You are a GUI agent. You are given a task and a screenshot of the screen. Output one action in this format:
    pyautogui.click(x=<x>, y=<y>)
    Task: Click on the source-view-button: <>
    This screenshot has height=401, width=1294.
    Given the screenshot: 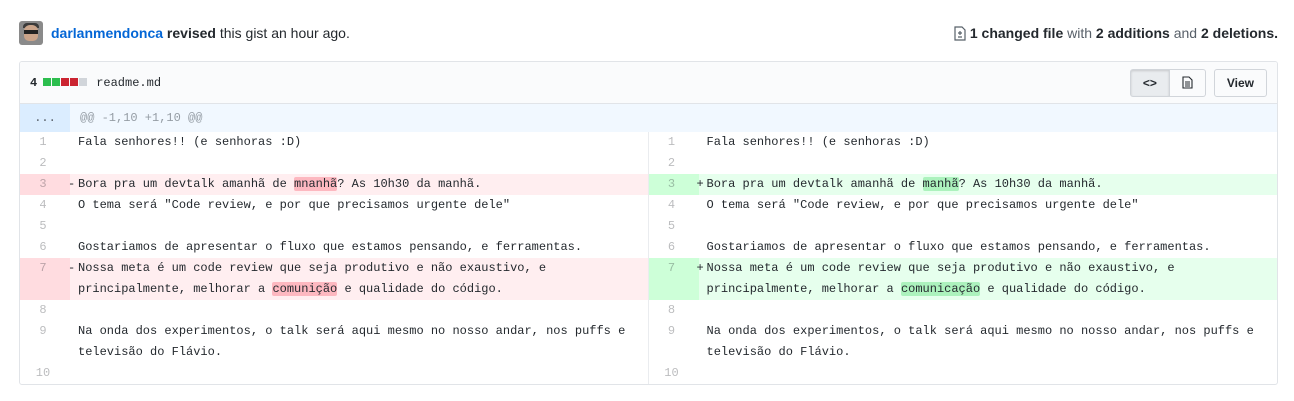 What is the action you would take?
    pyautogui.click(x=1149, y=82)
    